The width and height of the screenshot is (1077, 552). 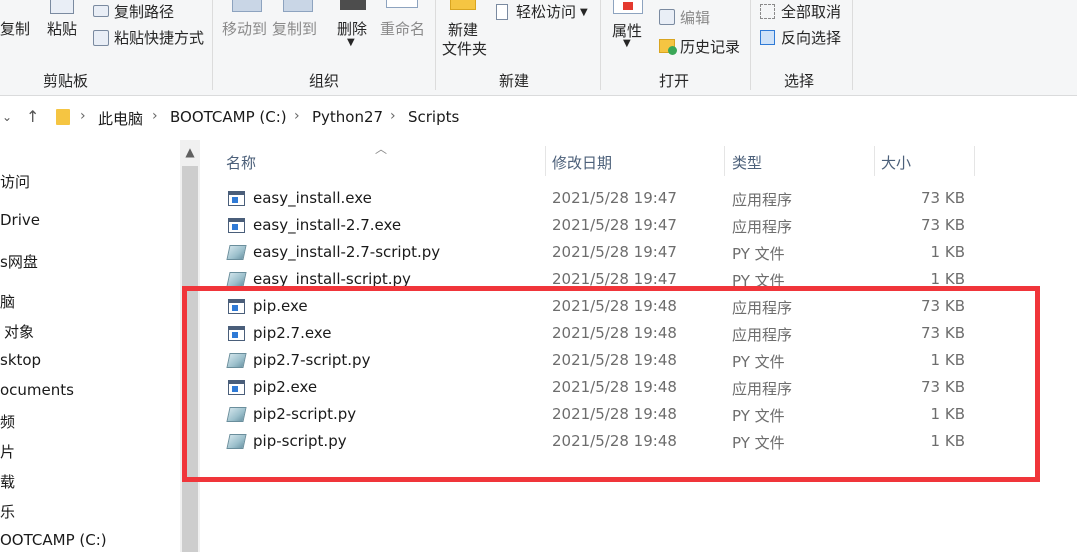 What do you see at coordinates (695, 18) in the screenshot?
I see `edit-button: 编辑` at bounding box center [695, 18].